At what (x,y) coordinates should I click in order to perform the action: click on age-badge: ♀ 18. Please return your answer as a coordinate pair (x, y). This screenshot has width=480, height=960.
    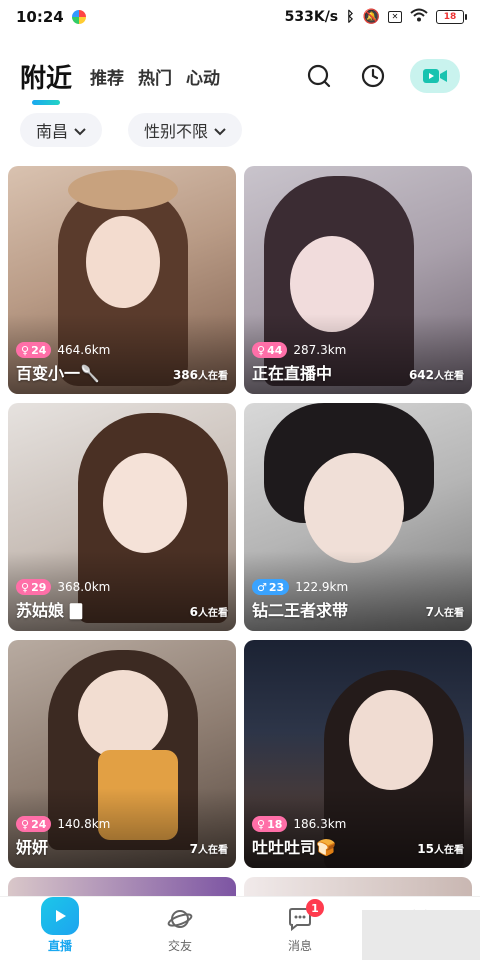
    Looking at the image, I should click on (270, 824).